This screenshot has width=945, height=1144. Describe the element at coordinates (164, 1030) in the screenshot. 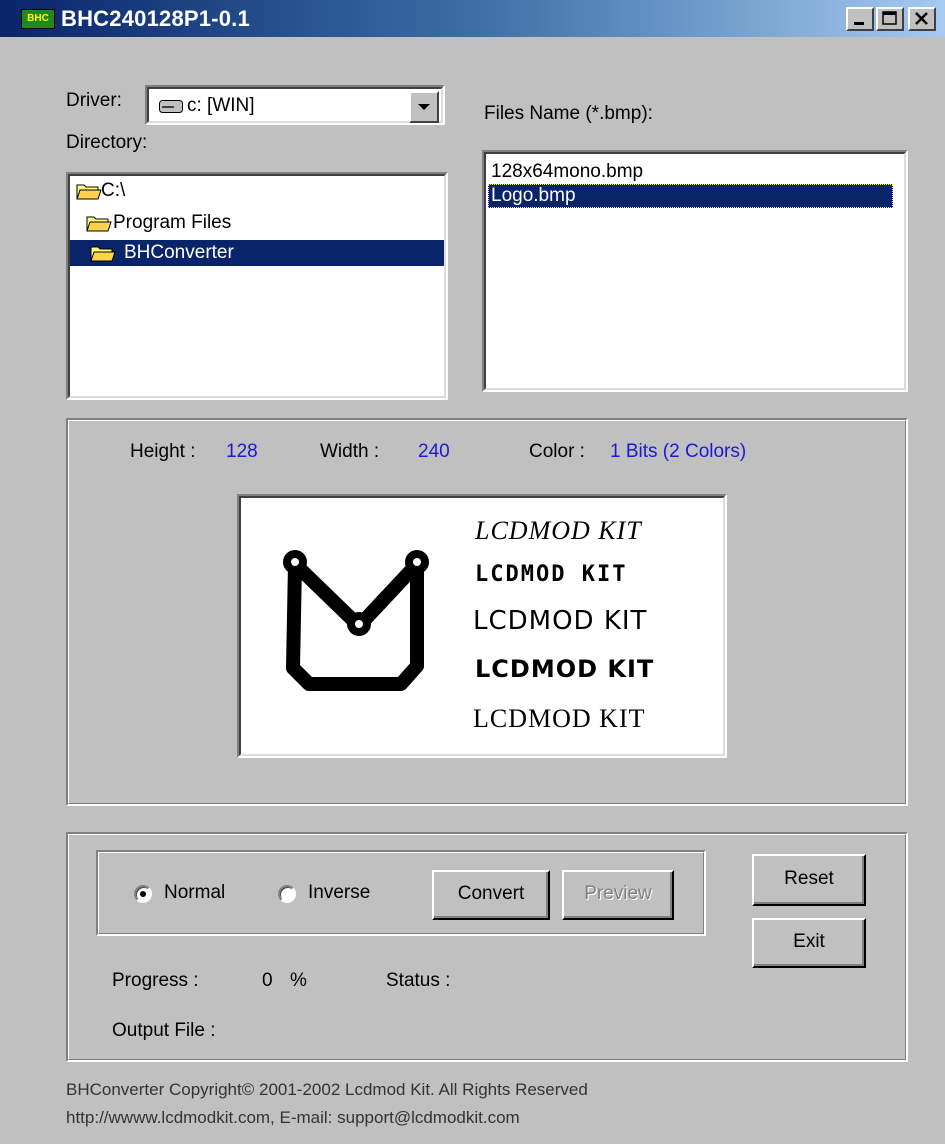

I see `output-file-label: Output File :` at that location.